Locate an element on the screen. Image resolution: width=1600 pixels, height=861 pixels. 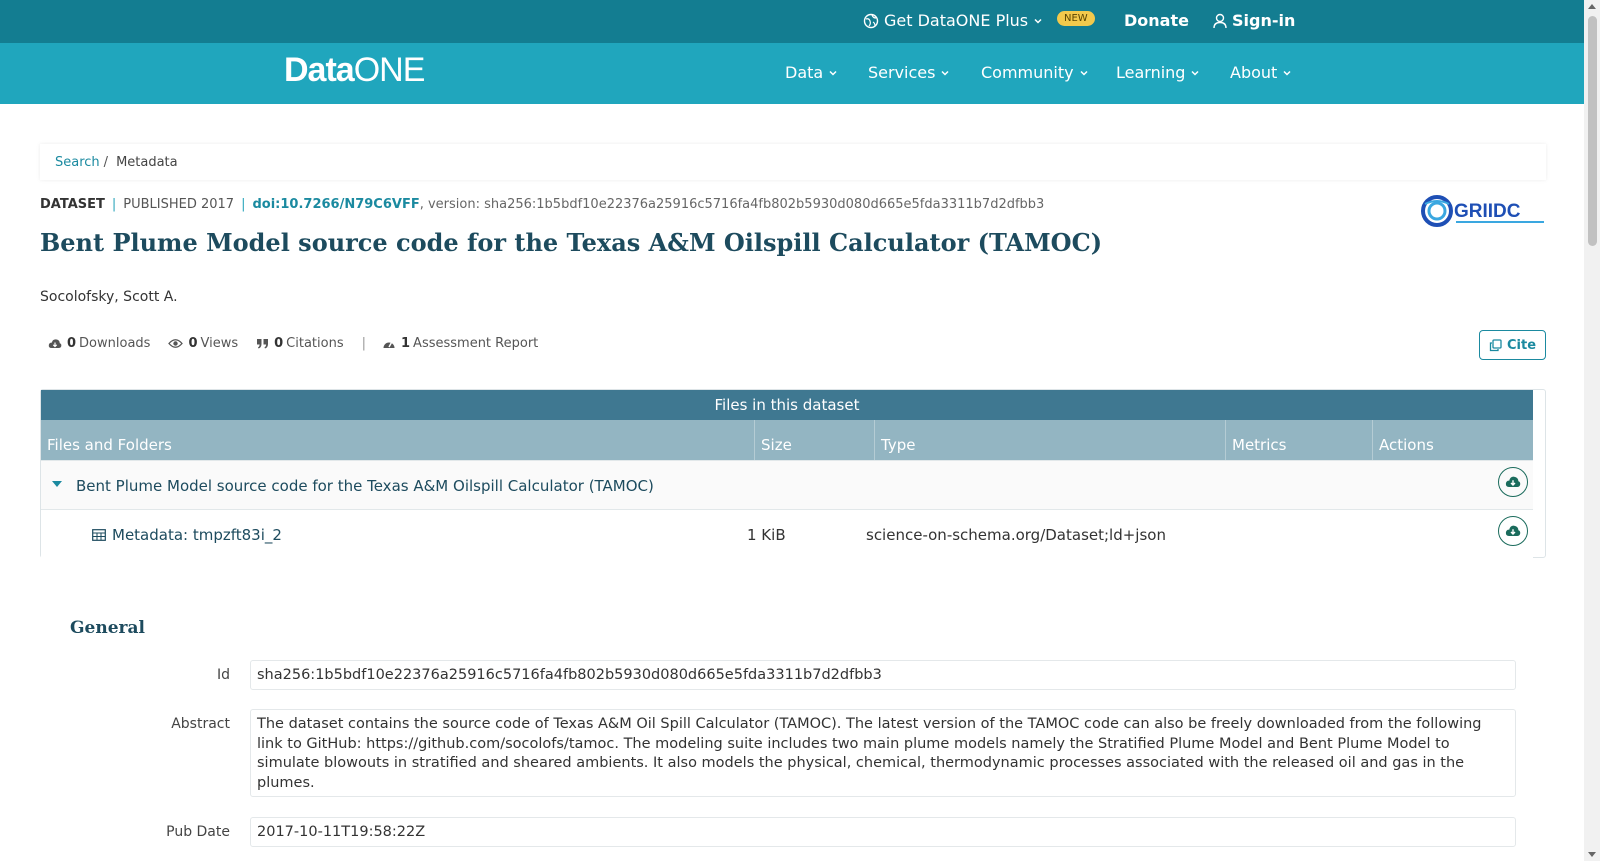
griidc-repository-logo: GRIIDC is located at coordinates (1483, 211).